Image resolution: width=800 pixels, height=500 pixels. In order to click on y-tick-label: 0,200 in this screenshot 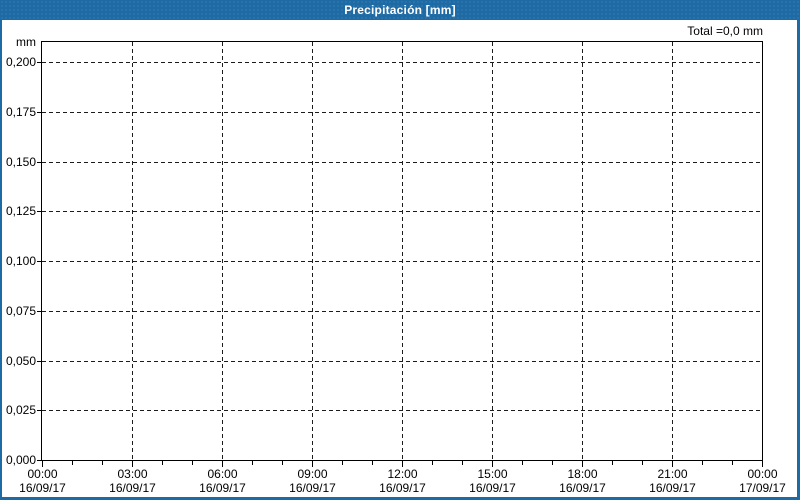, I will do `click(20, 62)`.